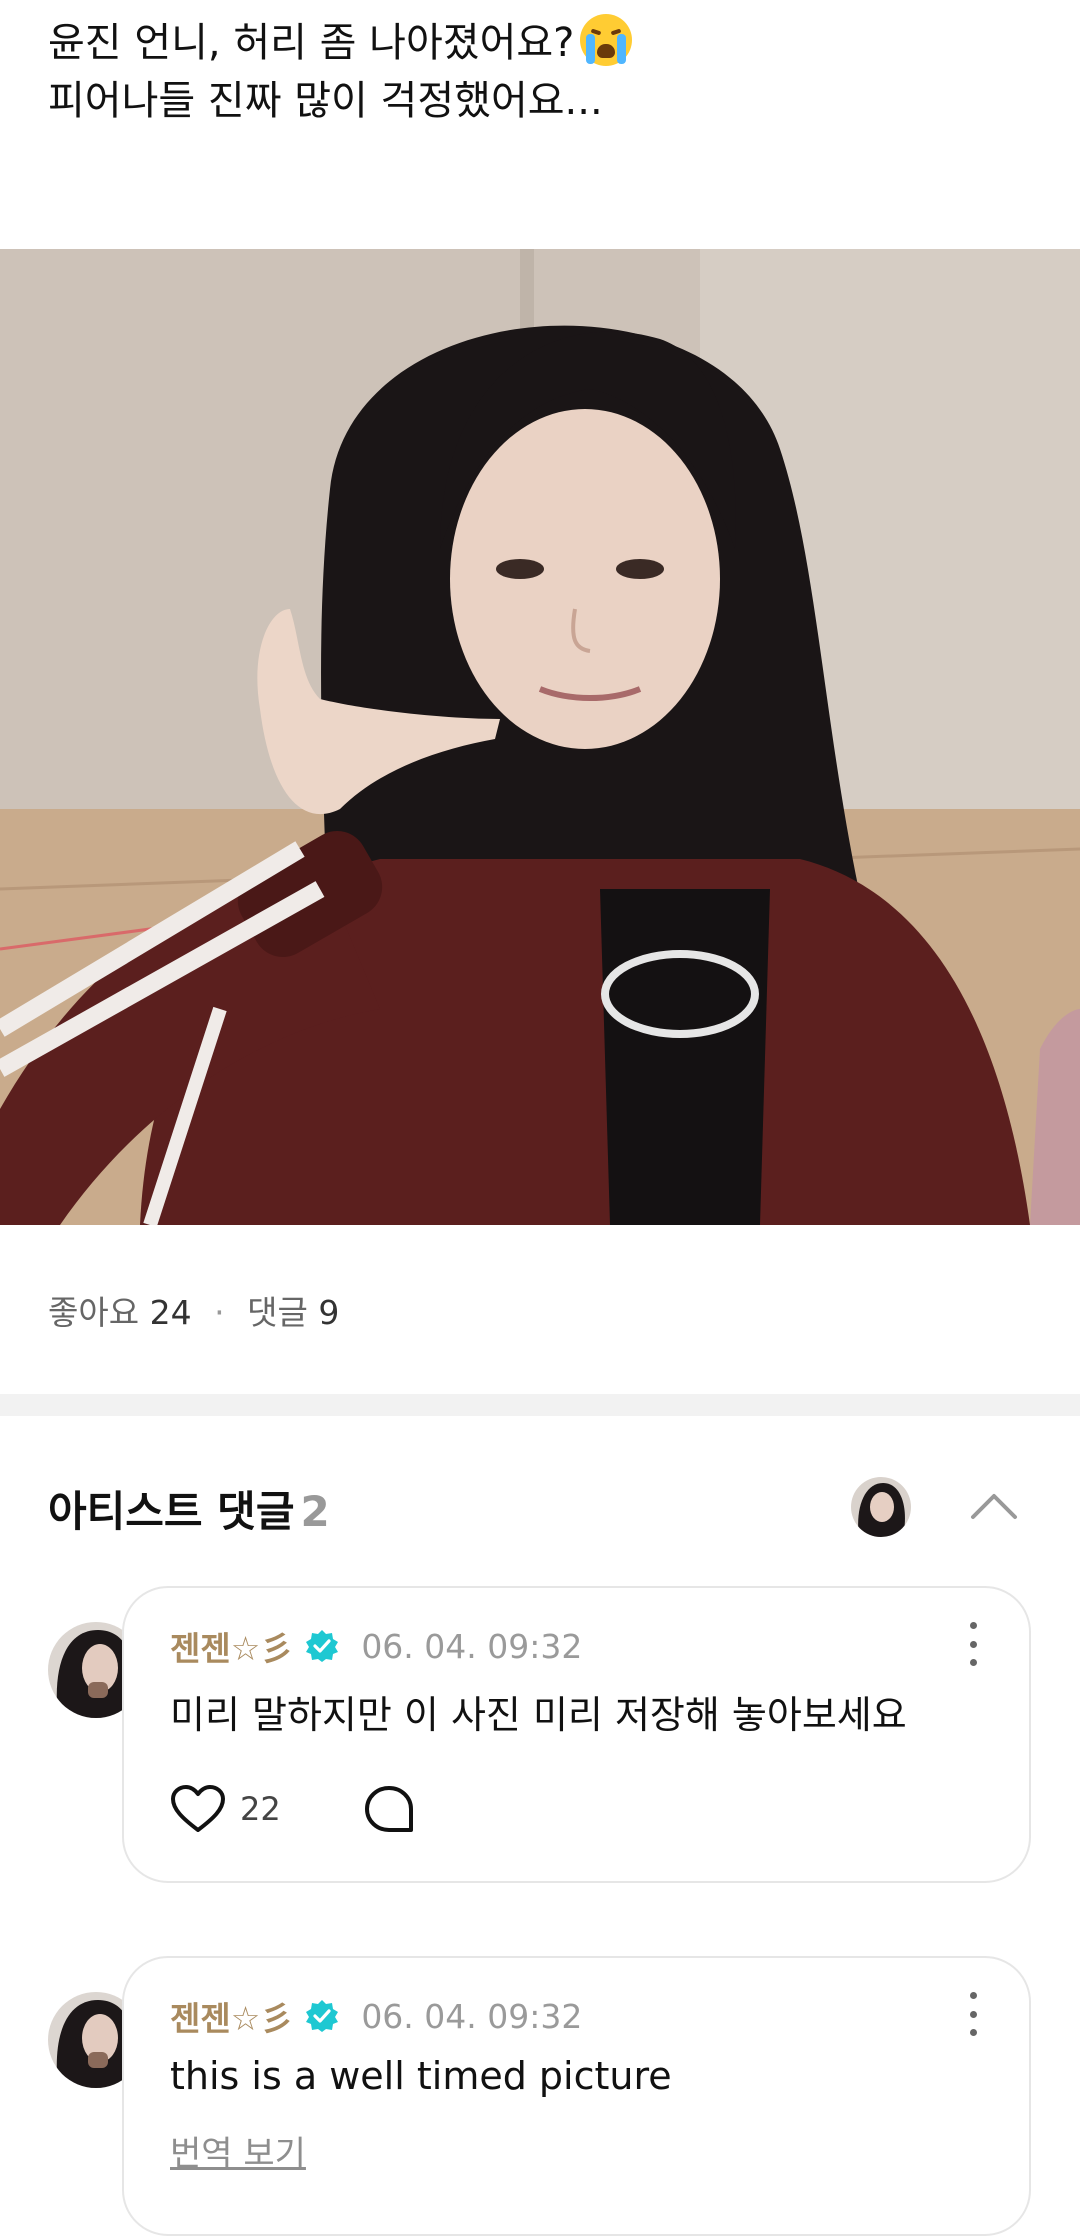 The image size is (1080, 2236). I want to click on comment-actions: 22, so click(292, 1809).